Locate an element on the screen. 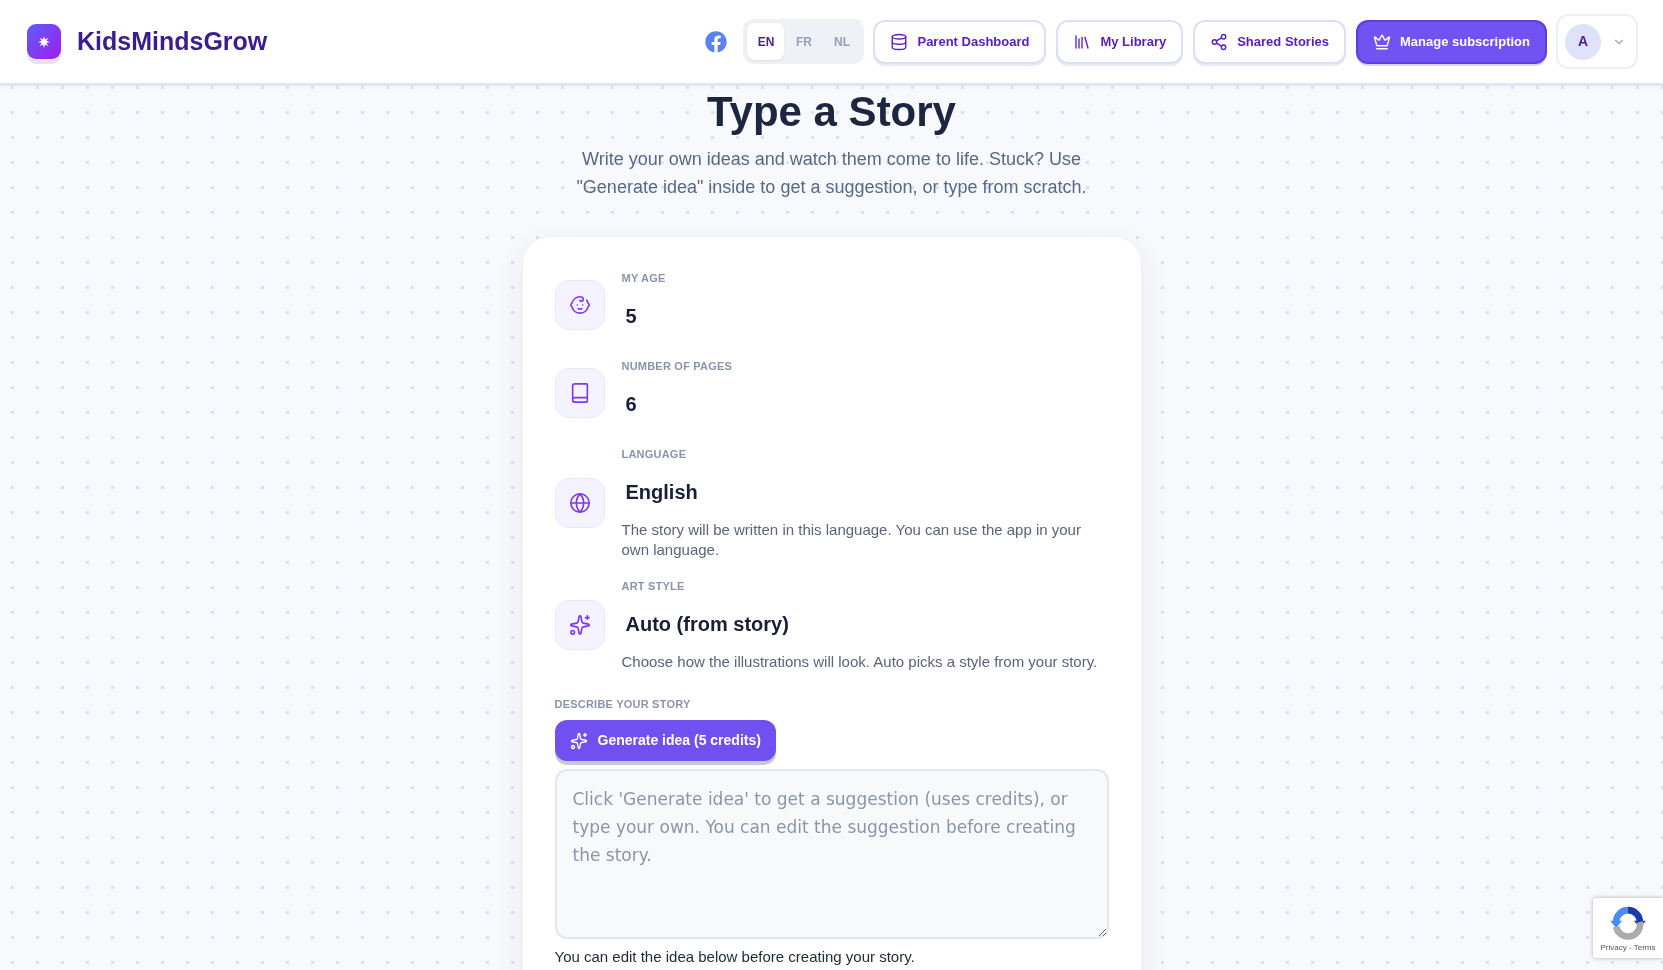  nav-button: Shared Stories is located at coordinates (1269, 41).